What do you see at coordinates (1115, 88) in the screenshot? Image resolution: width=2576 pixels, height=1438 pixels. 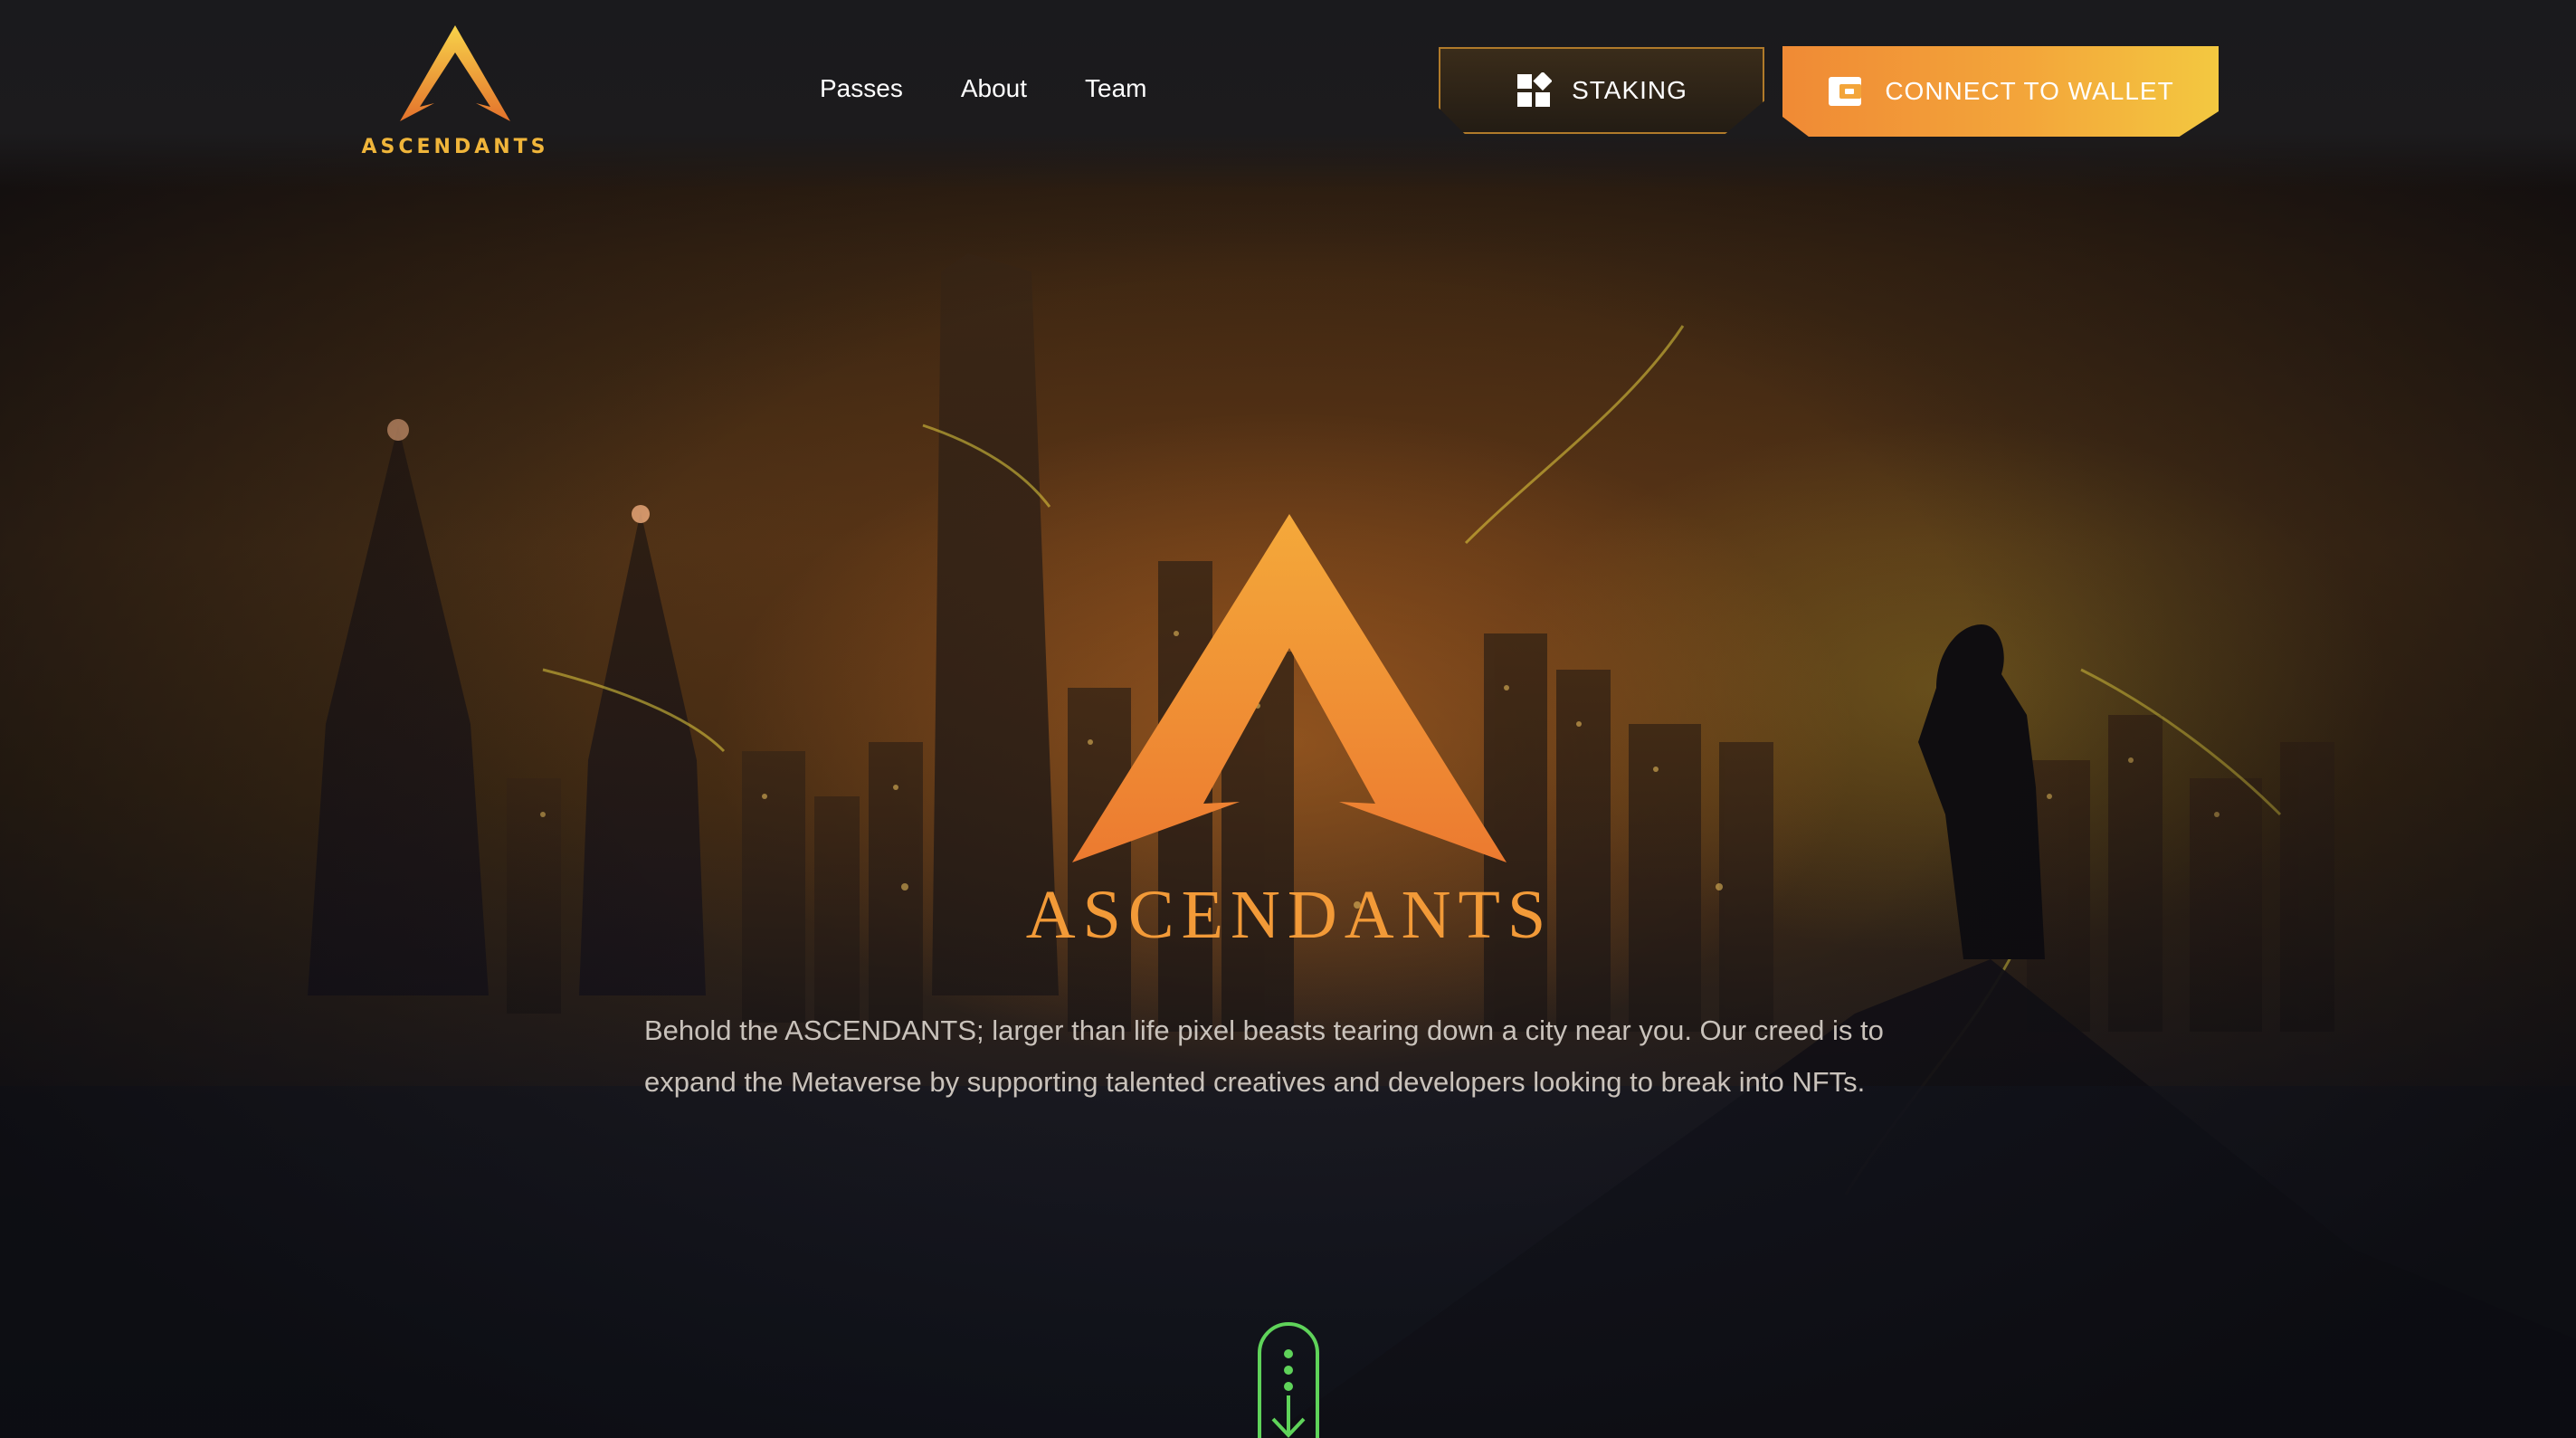 I see `nav-link-team: Team` at bounding box center [1115, 88].